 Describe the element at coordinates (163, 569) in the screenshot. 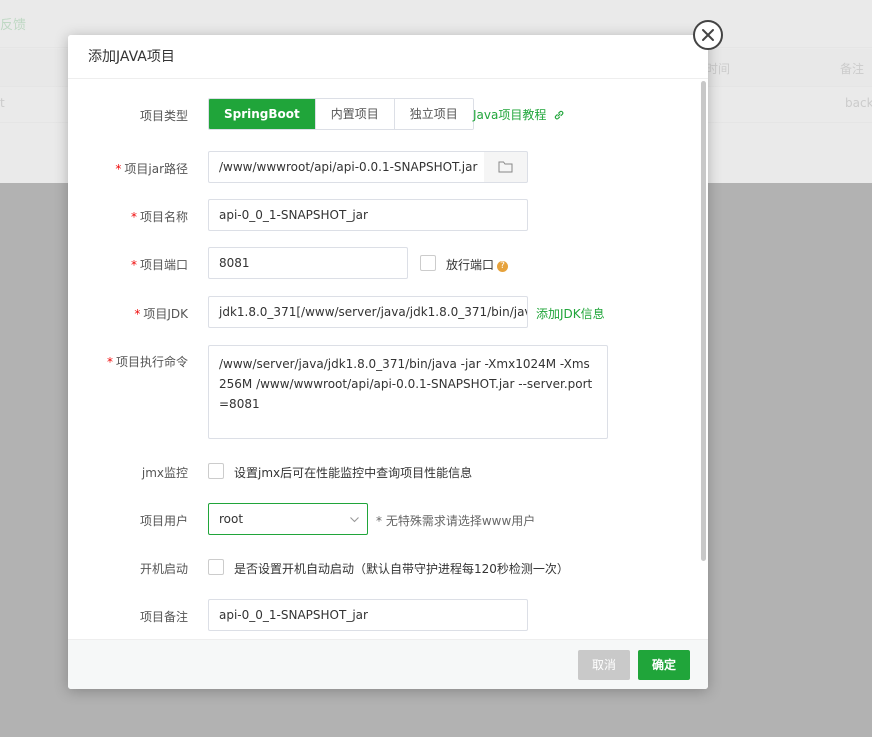

I see `autostart-label: 开机启动` at that location.